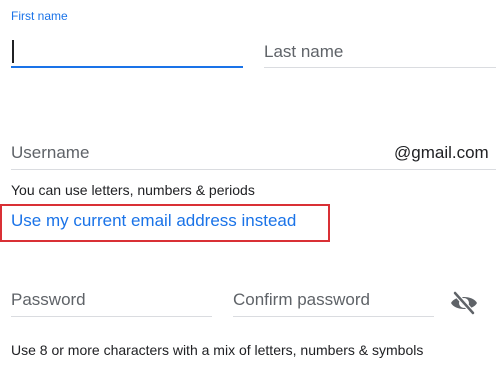 This screenshot has height=380, width=496. I want to click on confirm-password-input, so click(331, 300).